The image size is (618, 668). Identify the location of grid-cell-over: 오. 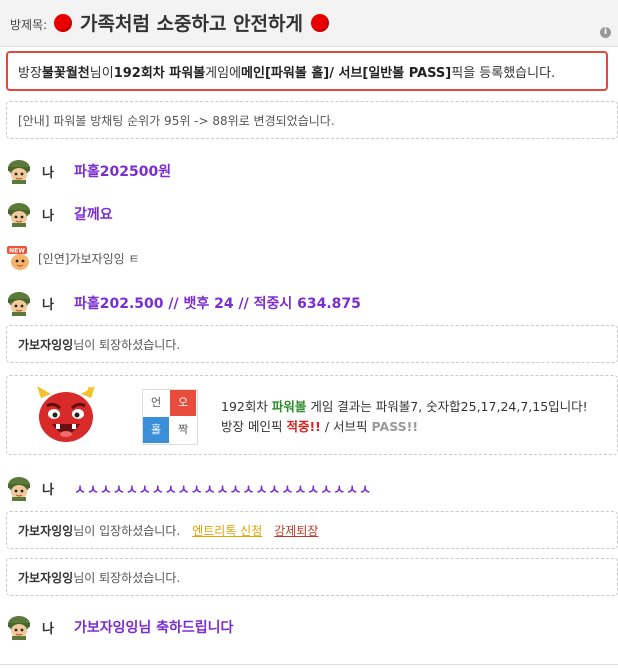
(183, 403).